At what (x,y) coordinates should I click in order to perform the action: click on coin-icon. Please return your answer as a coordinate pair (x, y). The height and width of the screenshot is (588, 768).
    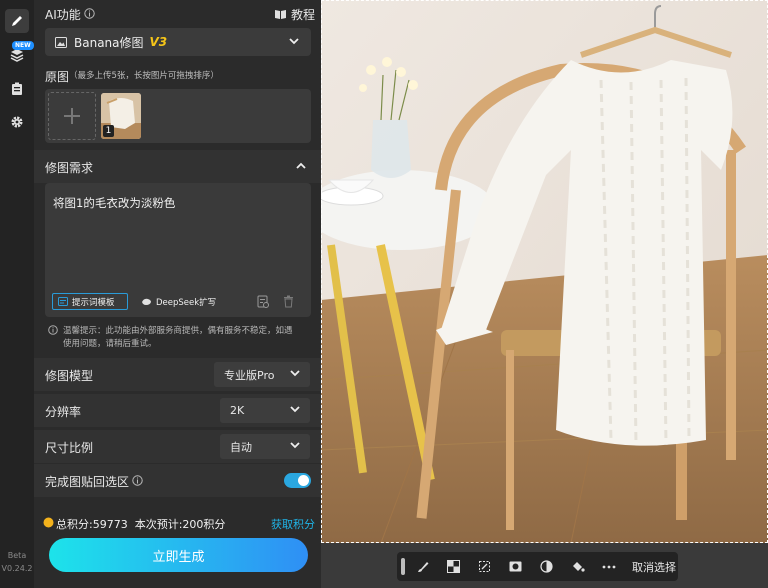
    Looking at the image, I should click on (48, 522).